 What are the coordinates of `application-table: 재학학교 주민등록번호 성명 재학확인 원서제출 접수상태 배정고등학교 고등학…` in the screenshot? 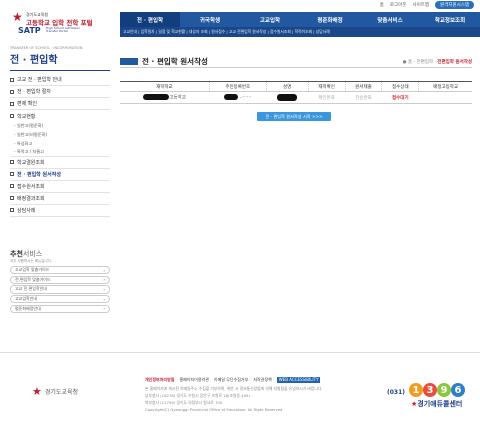 It's located at (296, 92).